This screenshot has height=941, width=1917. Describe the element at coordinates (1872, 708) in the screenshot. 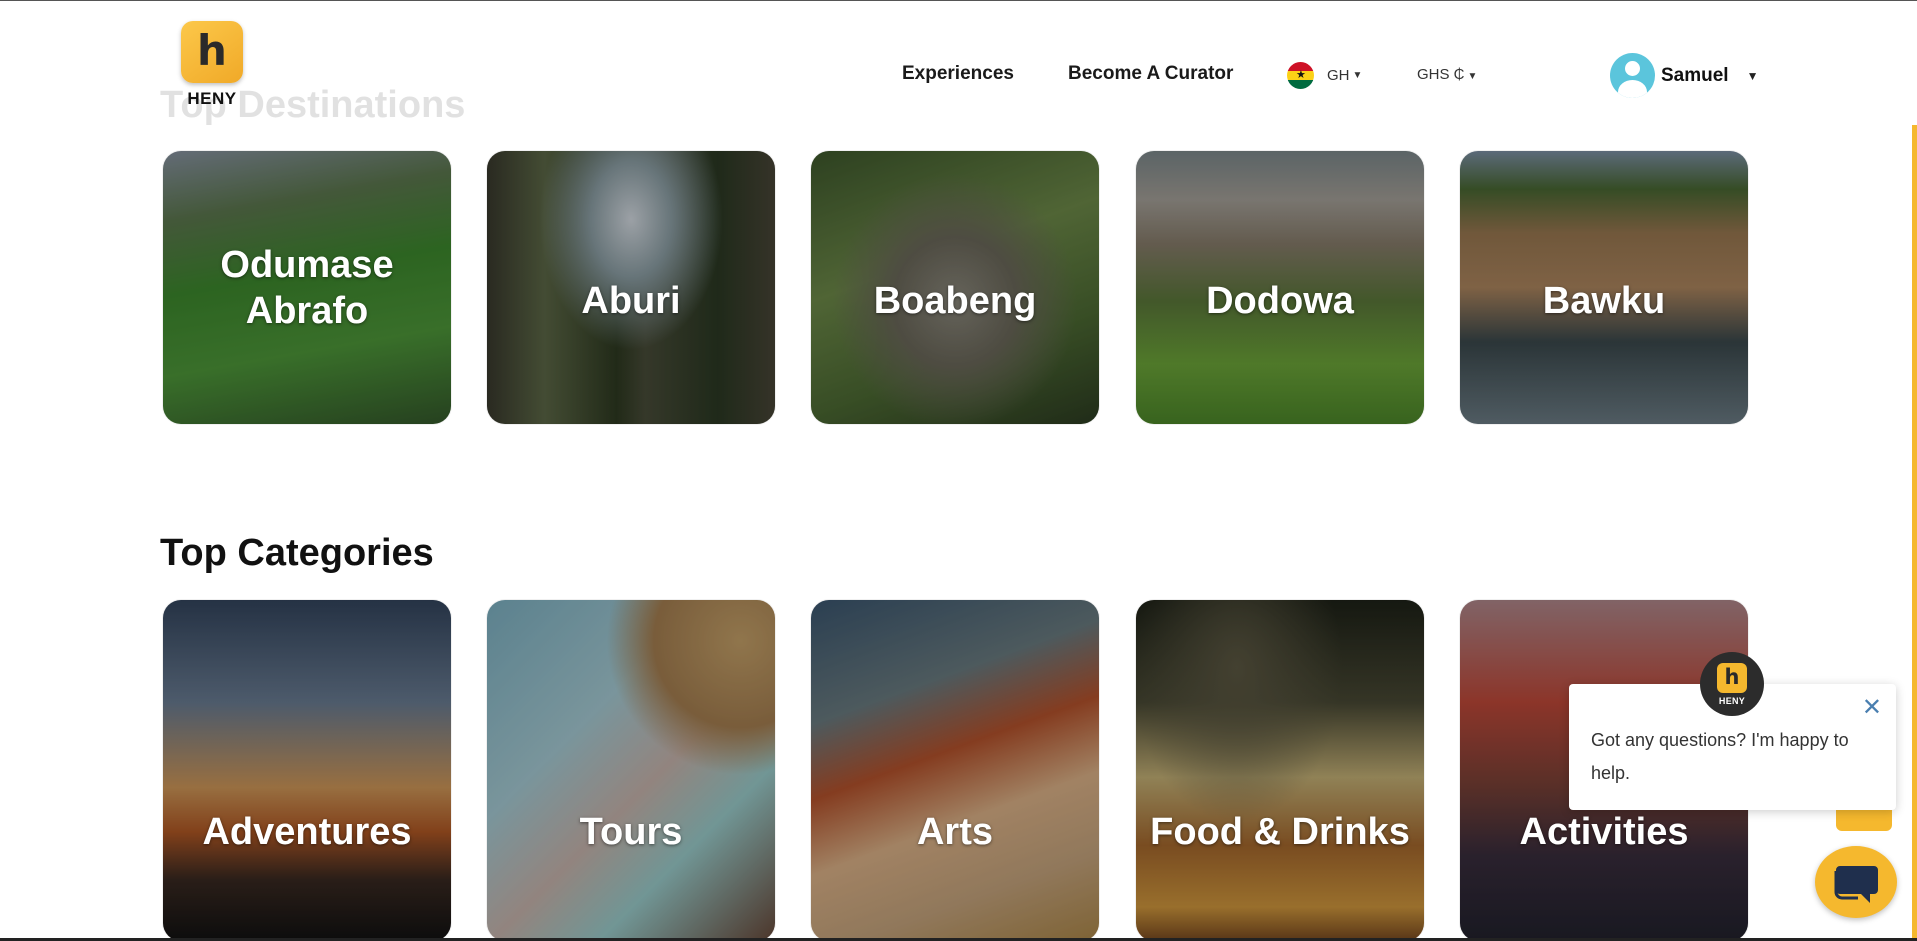

I see `close-icon: ✕` at that location.